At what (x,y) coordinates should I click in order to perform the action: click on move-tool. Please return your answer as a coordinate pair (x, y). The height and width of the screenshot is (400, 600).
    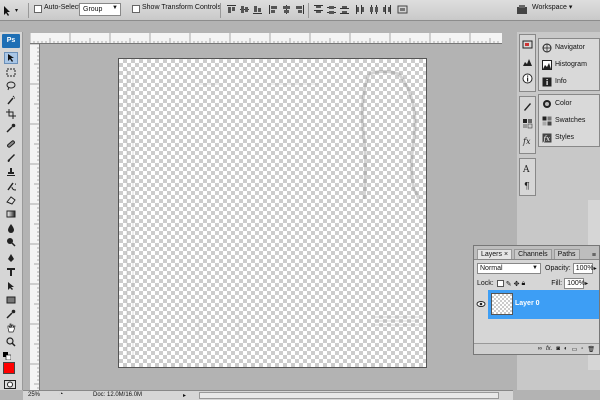
    Looking at the image, I should click on (11, 58).